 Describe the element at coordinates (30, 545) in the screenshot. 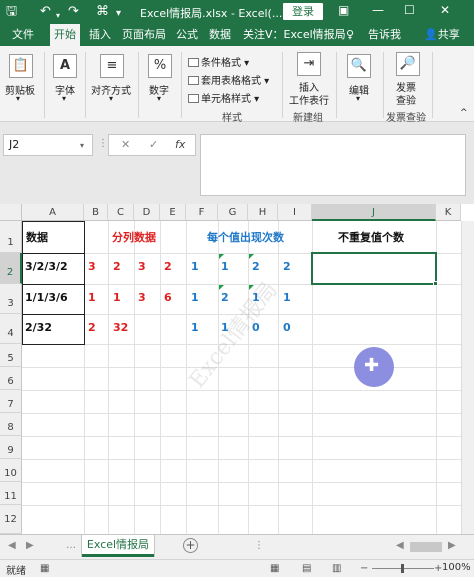

I see `next-sheet-icon: ▶` at that location.